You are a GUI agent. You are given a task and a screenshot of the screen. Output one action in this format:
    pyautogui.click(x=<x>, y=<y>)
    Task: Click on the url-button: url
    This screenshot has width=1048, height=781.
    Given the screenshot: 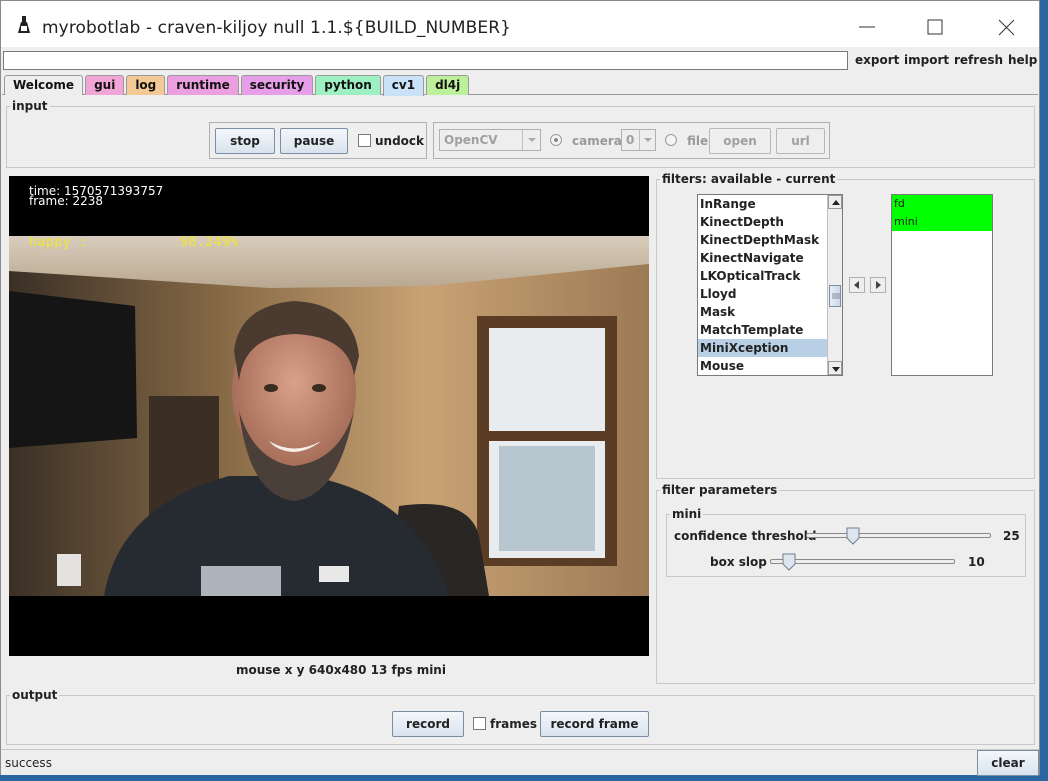 What is the action you would take?
    pyautogui.click(x=800, y=141)
    